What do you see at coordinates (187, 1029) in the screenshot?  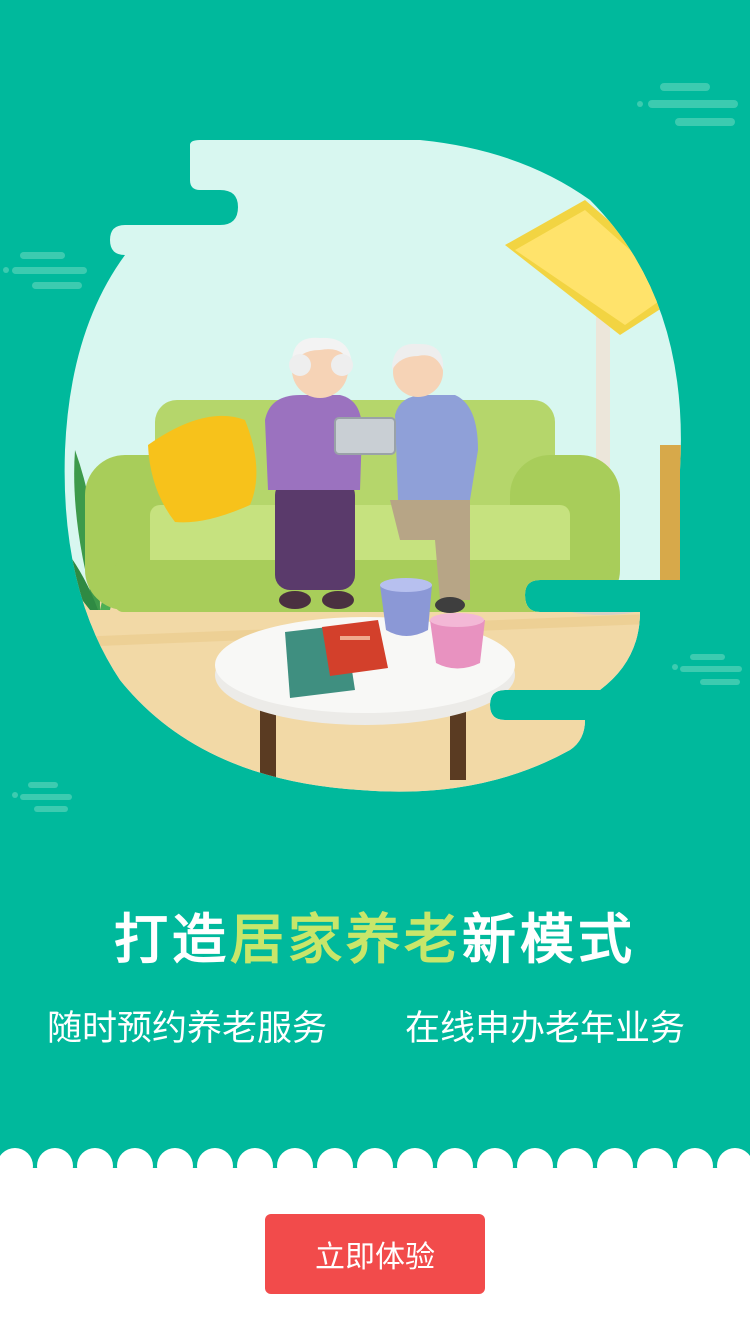 I see `feature-appointment: 随时预约养老服务` at bounding box center [187, 1029].